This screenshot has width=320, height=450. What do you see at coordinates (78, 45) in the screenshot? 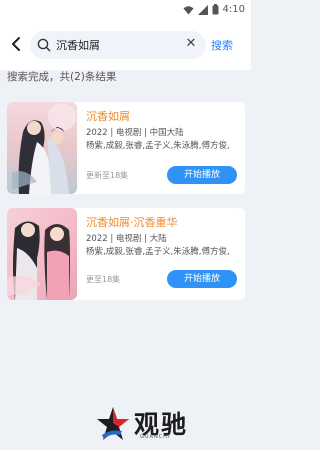
I see `search-query: 沉香如屑` at bounding box center [78, 45].